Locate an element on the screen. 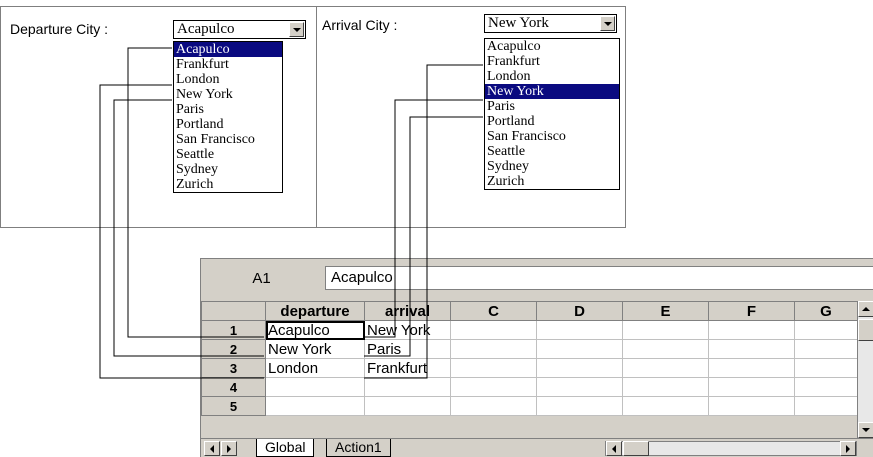  scroll-down-button is located at coordinates (865, 430).